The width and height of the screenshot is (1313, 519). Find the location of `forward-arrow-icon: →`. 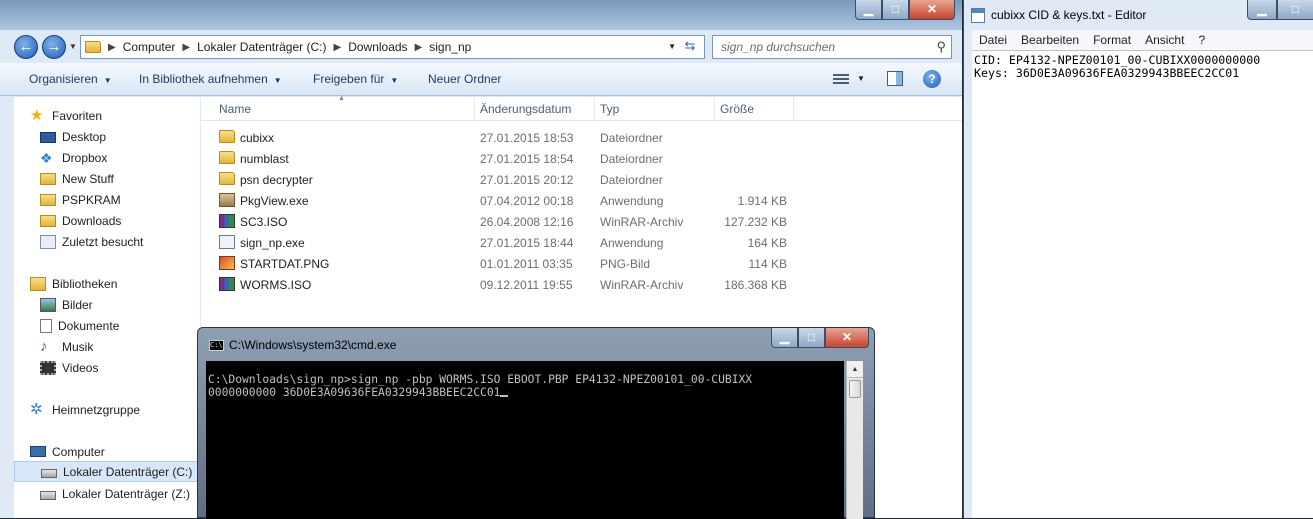

forward-arrow-icon: → is located at coordinates (54, 47).